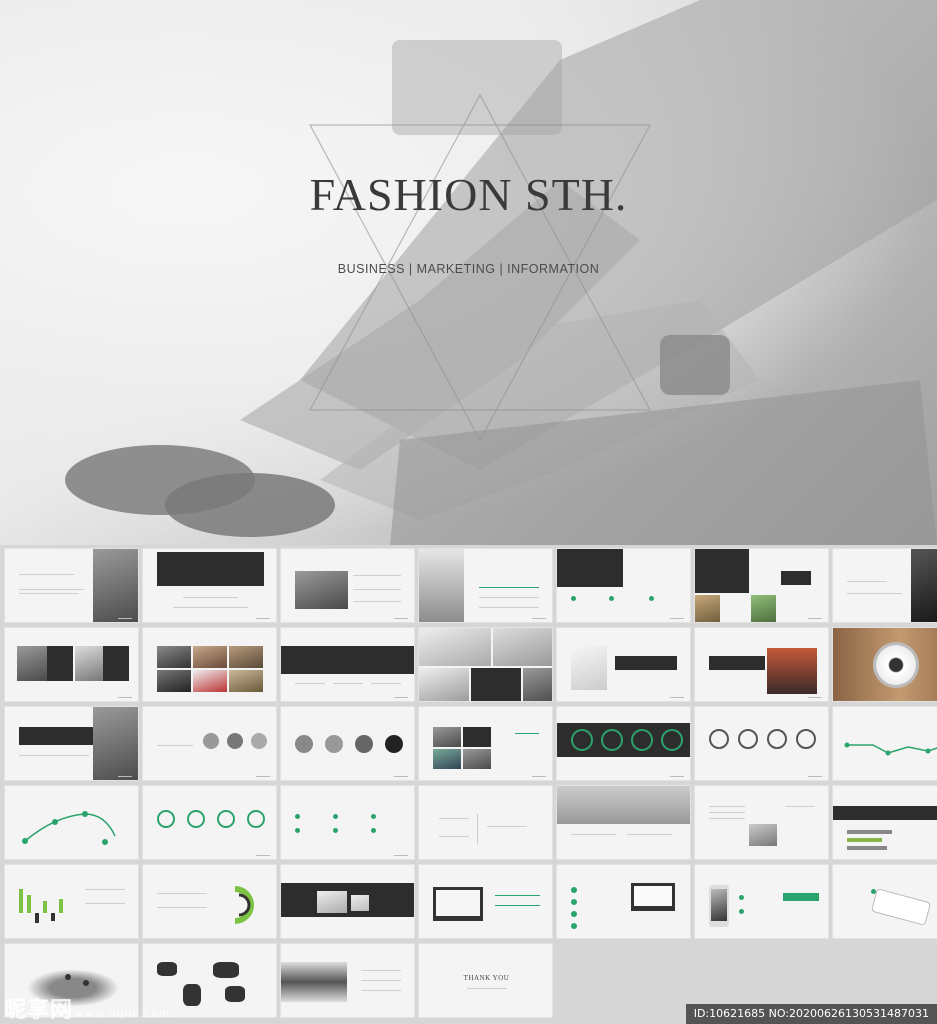 The width and height of the screenshot is (937, 1024). I want to click on cover-title: FASHION STH., so click(468, 194).